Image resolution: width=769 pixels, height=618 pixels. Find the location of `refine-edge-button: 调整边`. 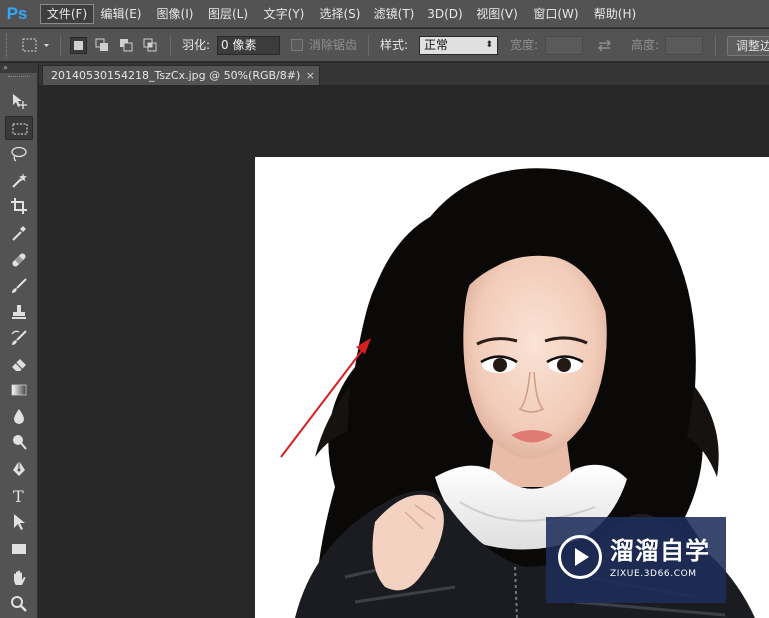

refine-edge-button: 调整边 is located at coordinates (748, 46).